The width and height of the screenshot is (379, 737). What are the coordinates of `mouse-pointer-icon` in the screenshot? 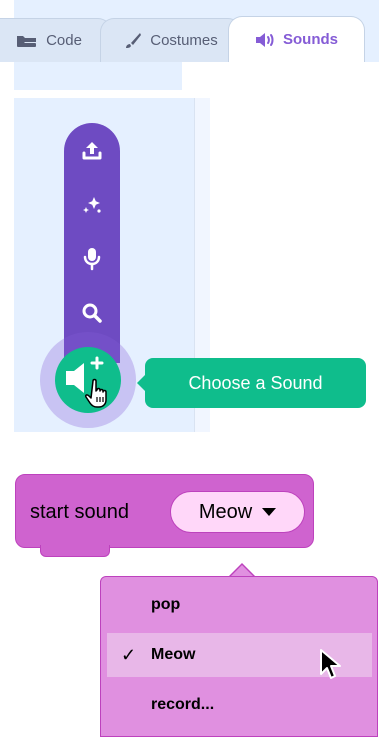 It's located at (331, 667).